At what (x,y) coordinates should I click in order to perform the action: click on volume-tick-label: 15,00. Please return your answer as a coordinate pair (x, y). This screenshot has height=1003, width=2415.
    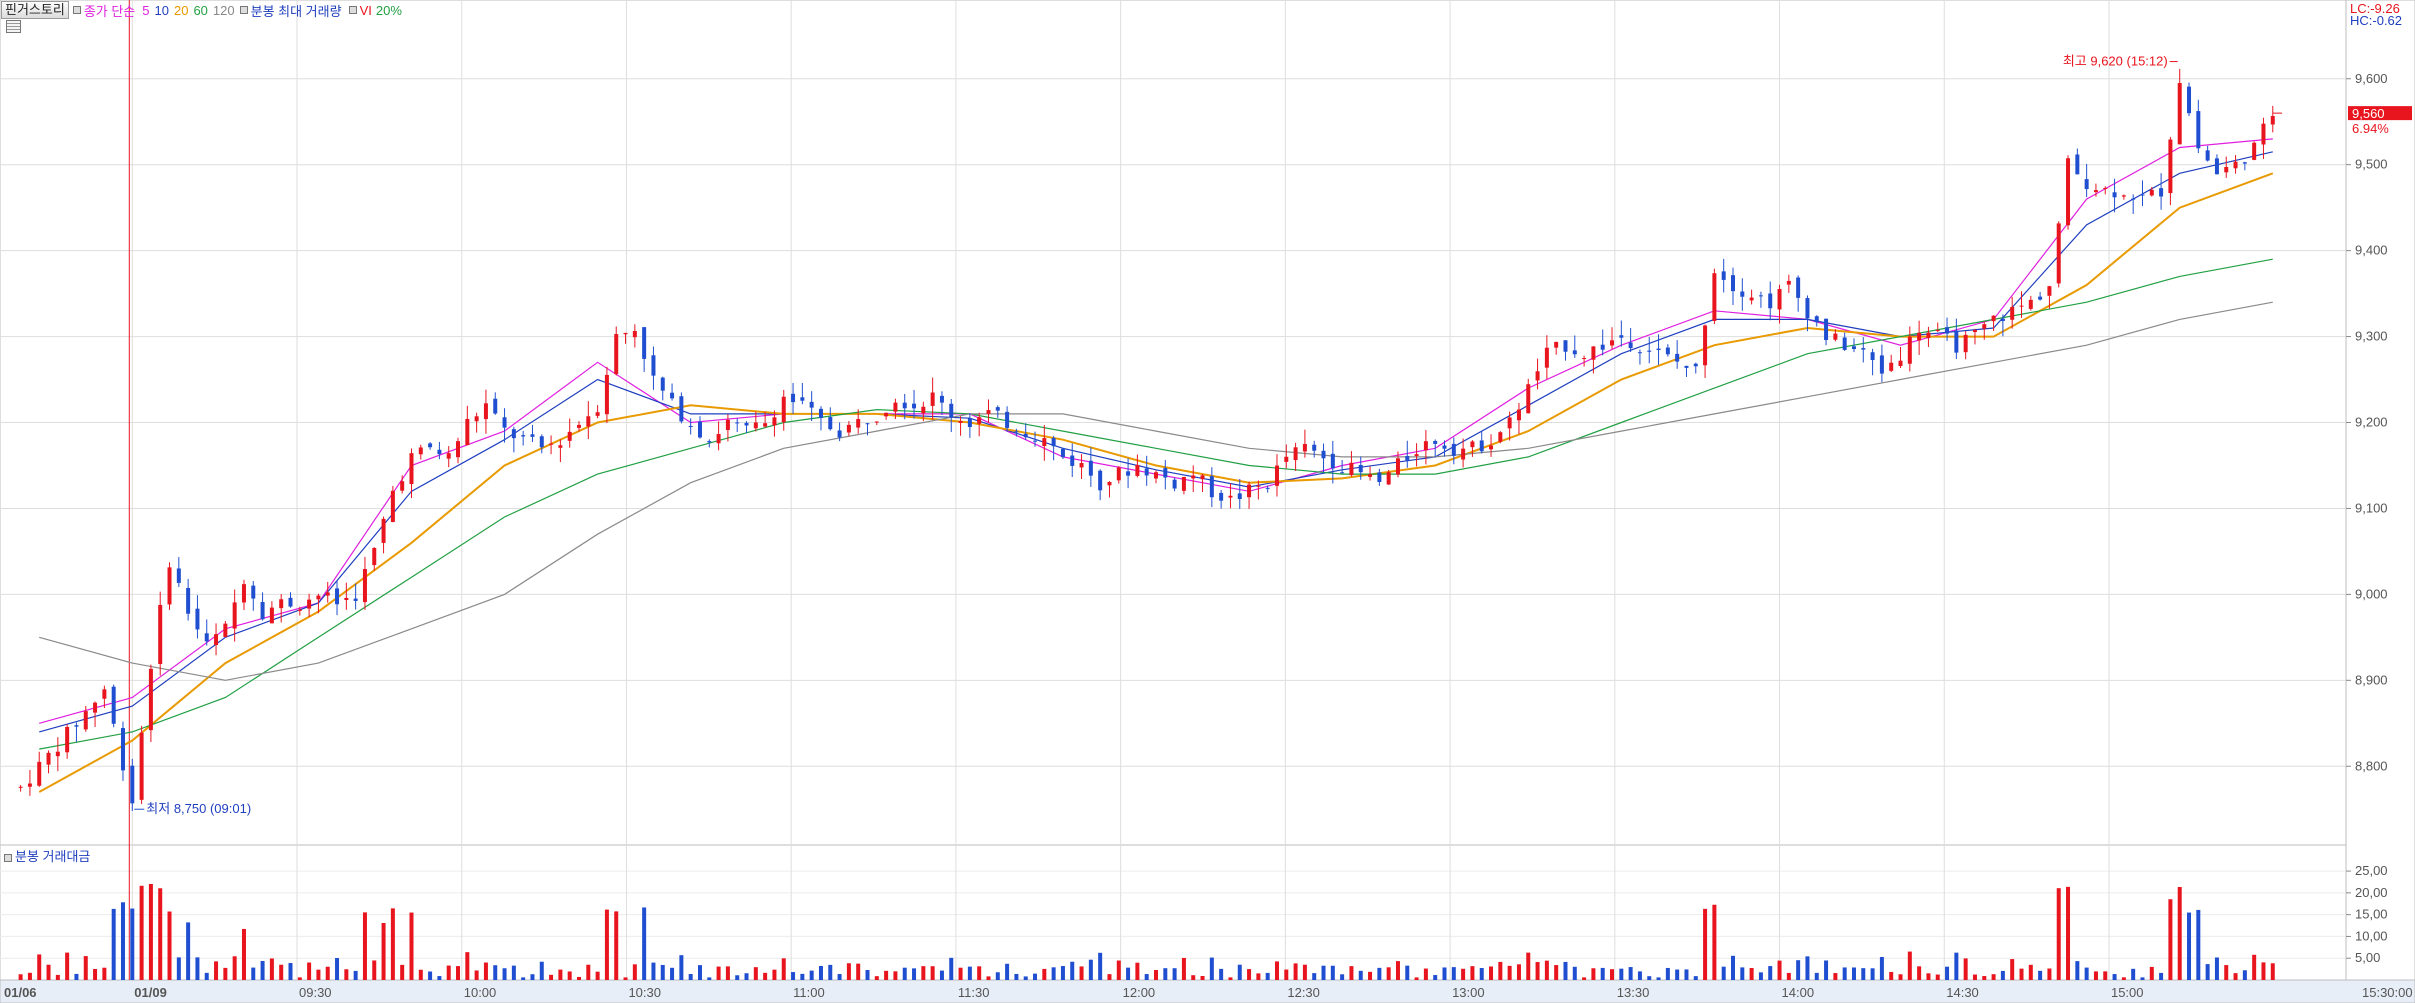
    Looking at the image, I should click on (2371, 914).